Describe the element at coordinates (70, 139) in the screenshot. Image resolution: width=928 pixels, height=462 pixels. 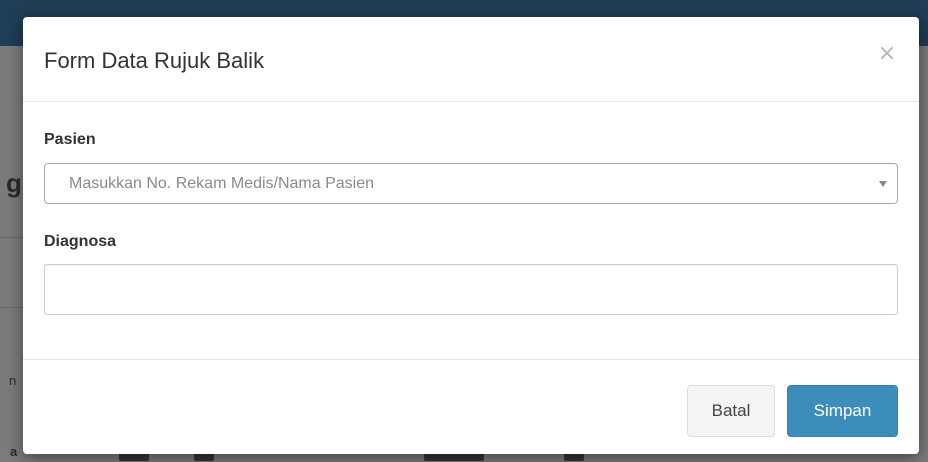
I see `pasien-label: Pasien` at that location.